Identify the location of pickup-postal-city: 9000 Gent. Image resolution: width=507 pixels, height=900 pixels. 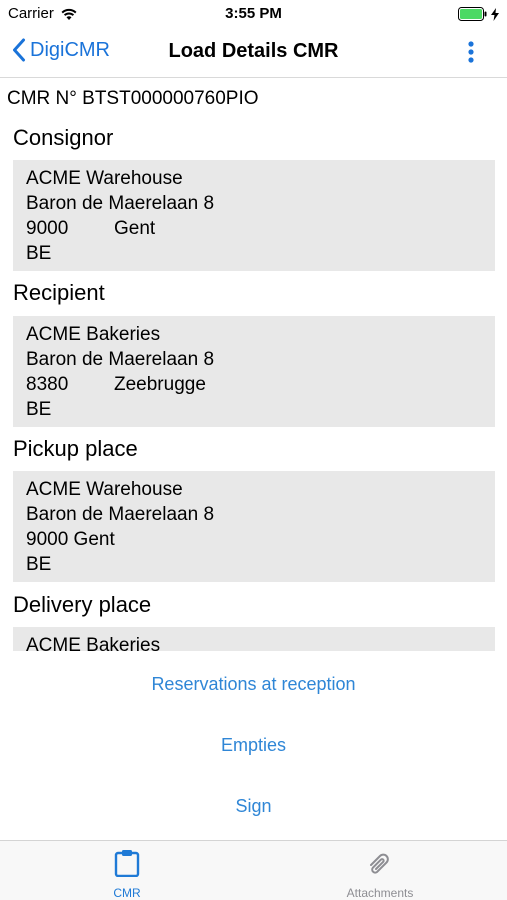
(70, 539).